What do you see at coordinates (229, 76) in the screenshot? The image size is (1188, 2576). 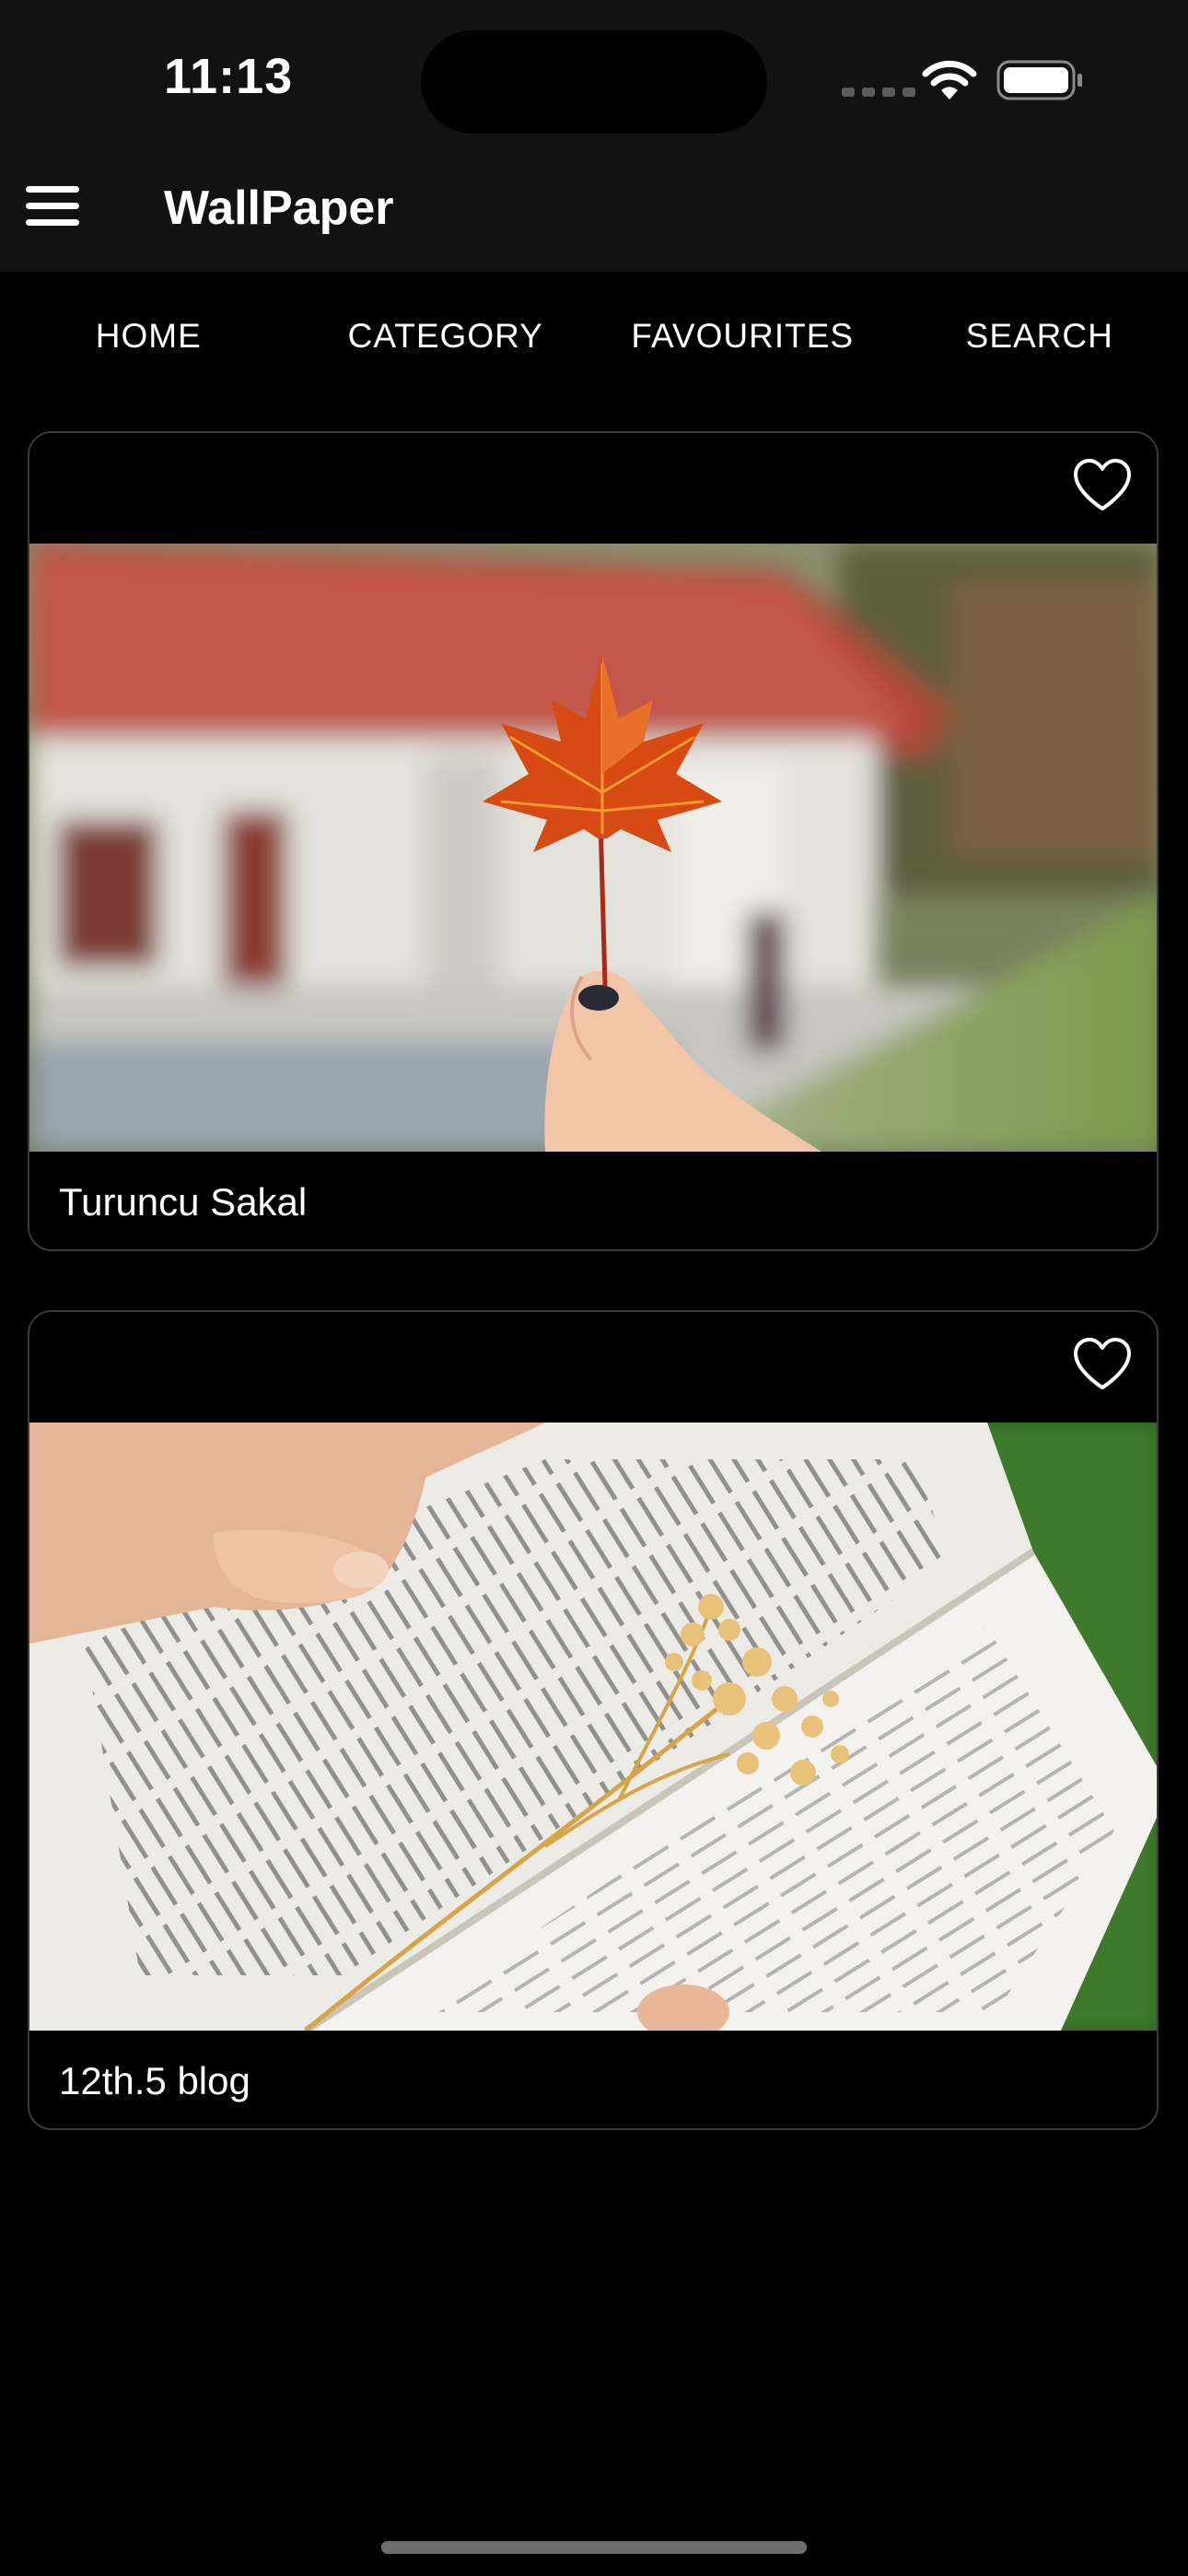 I see `status-time: 11:13` at bounding box center [229, 76].